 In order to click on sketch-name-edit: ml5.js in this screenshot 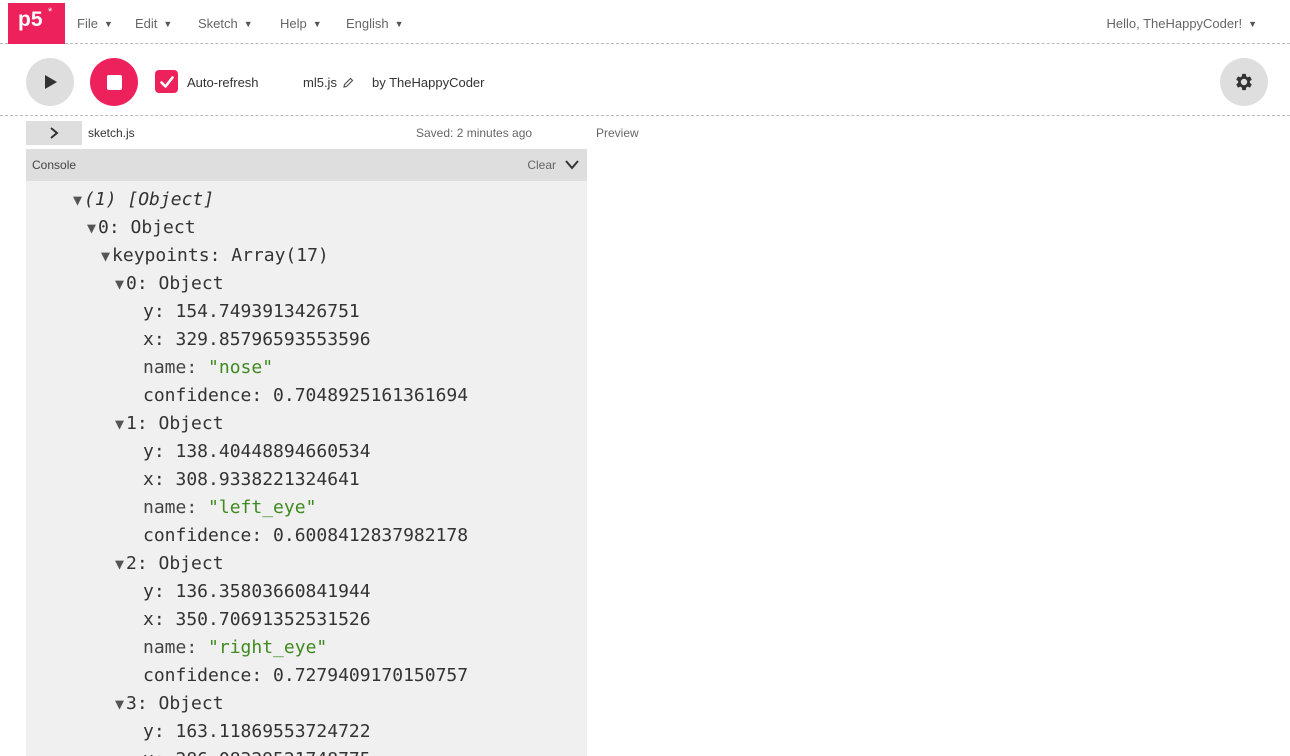, I will do `click(328, 82)`.